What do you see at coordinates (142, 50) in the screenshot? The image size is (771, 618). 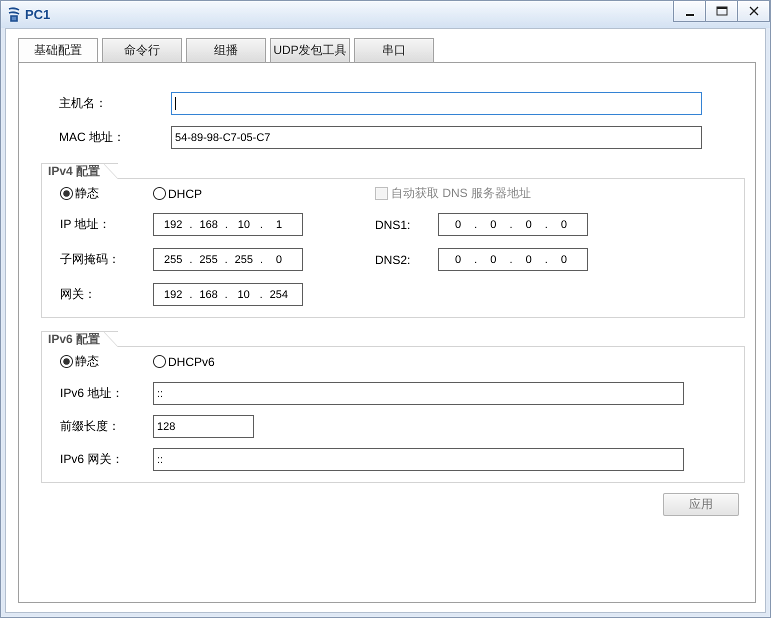 I see `tab: 命令行` at bounding box center [142, 50].